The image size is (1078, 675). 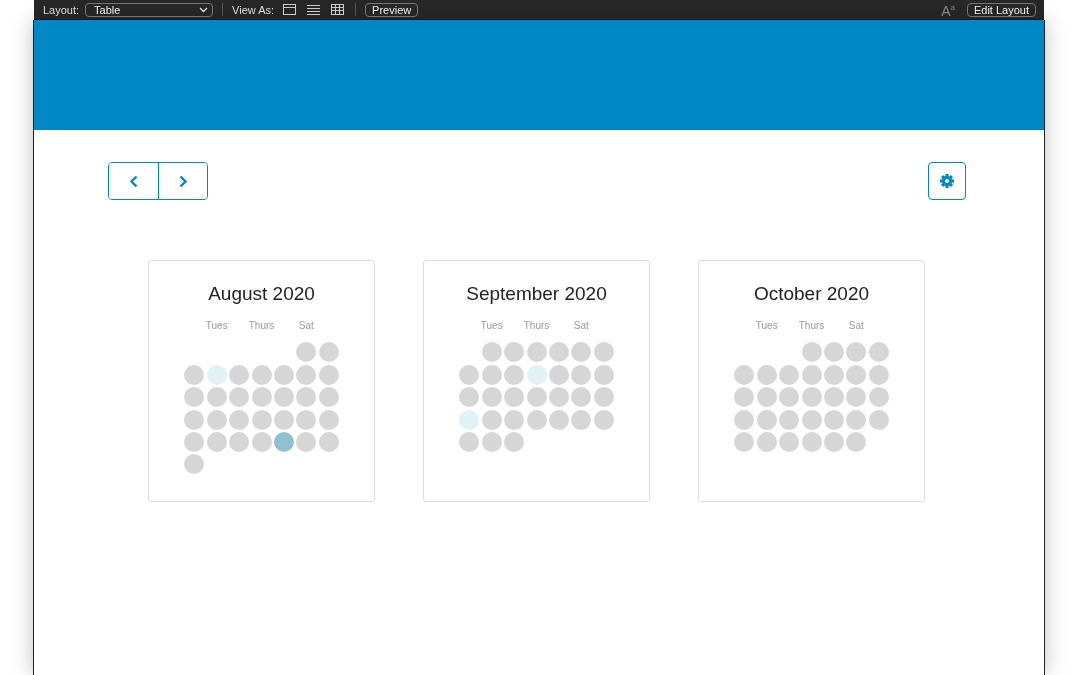 What do you see at coordinates (947, 181) in the screenshot?
I see `settings-button` at bounding box center [947, 181].